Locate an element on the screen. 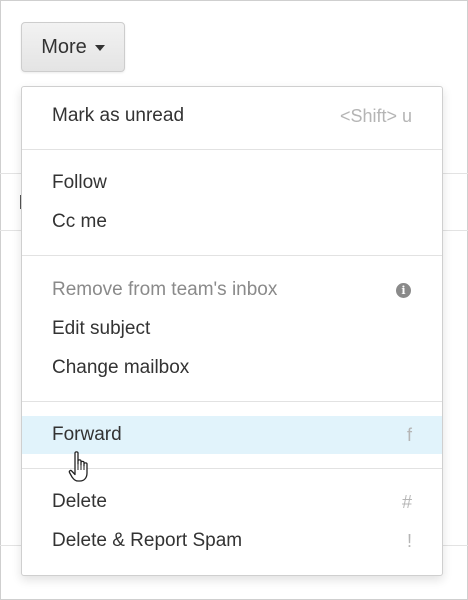 The height and width of the screenshot is (600, 468). menu-item-label: Delete & Report Spam is located at coordinates (147, 540).